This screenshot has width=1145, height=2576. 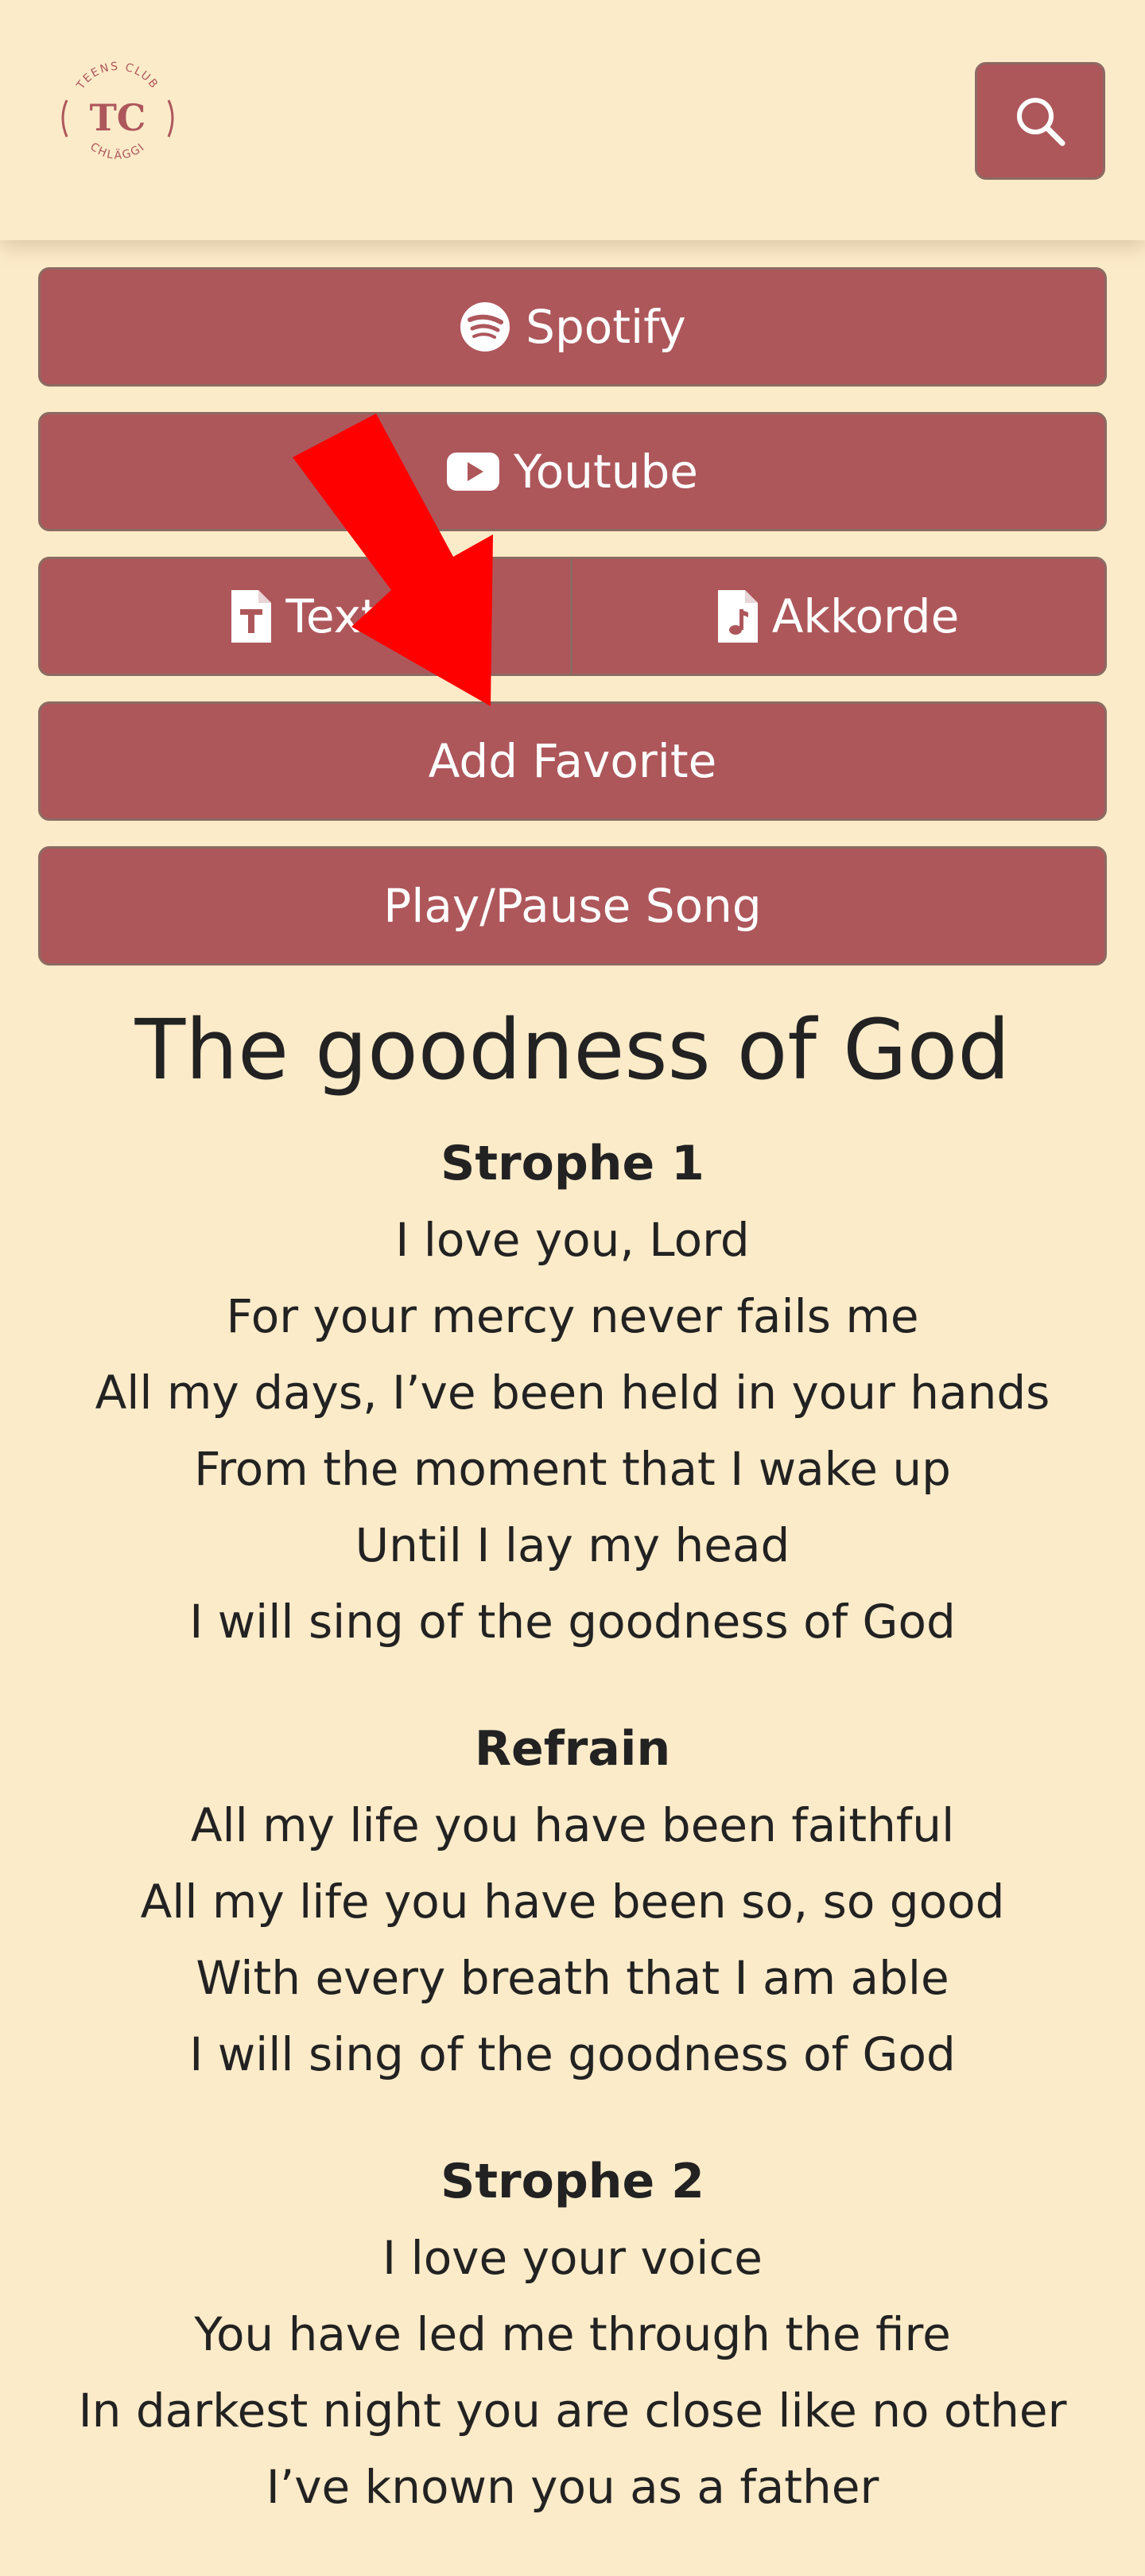 I want to click on lyric-line: Until I lay my head, so click(x=572, y=1545).